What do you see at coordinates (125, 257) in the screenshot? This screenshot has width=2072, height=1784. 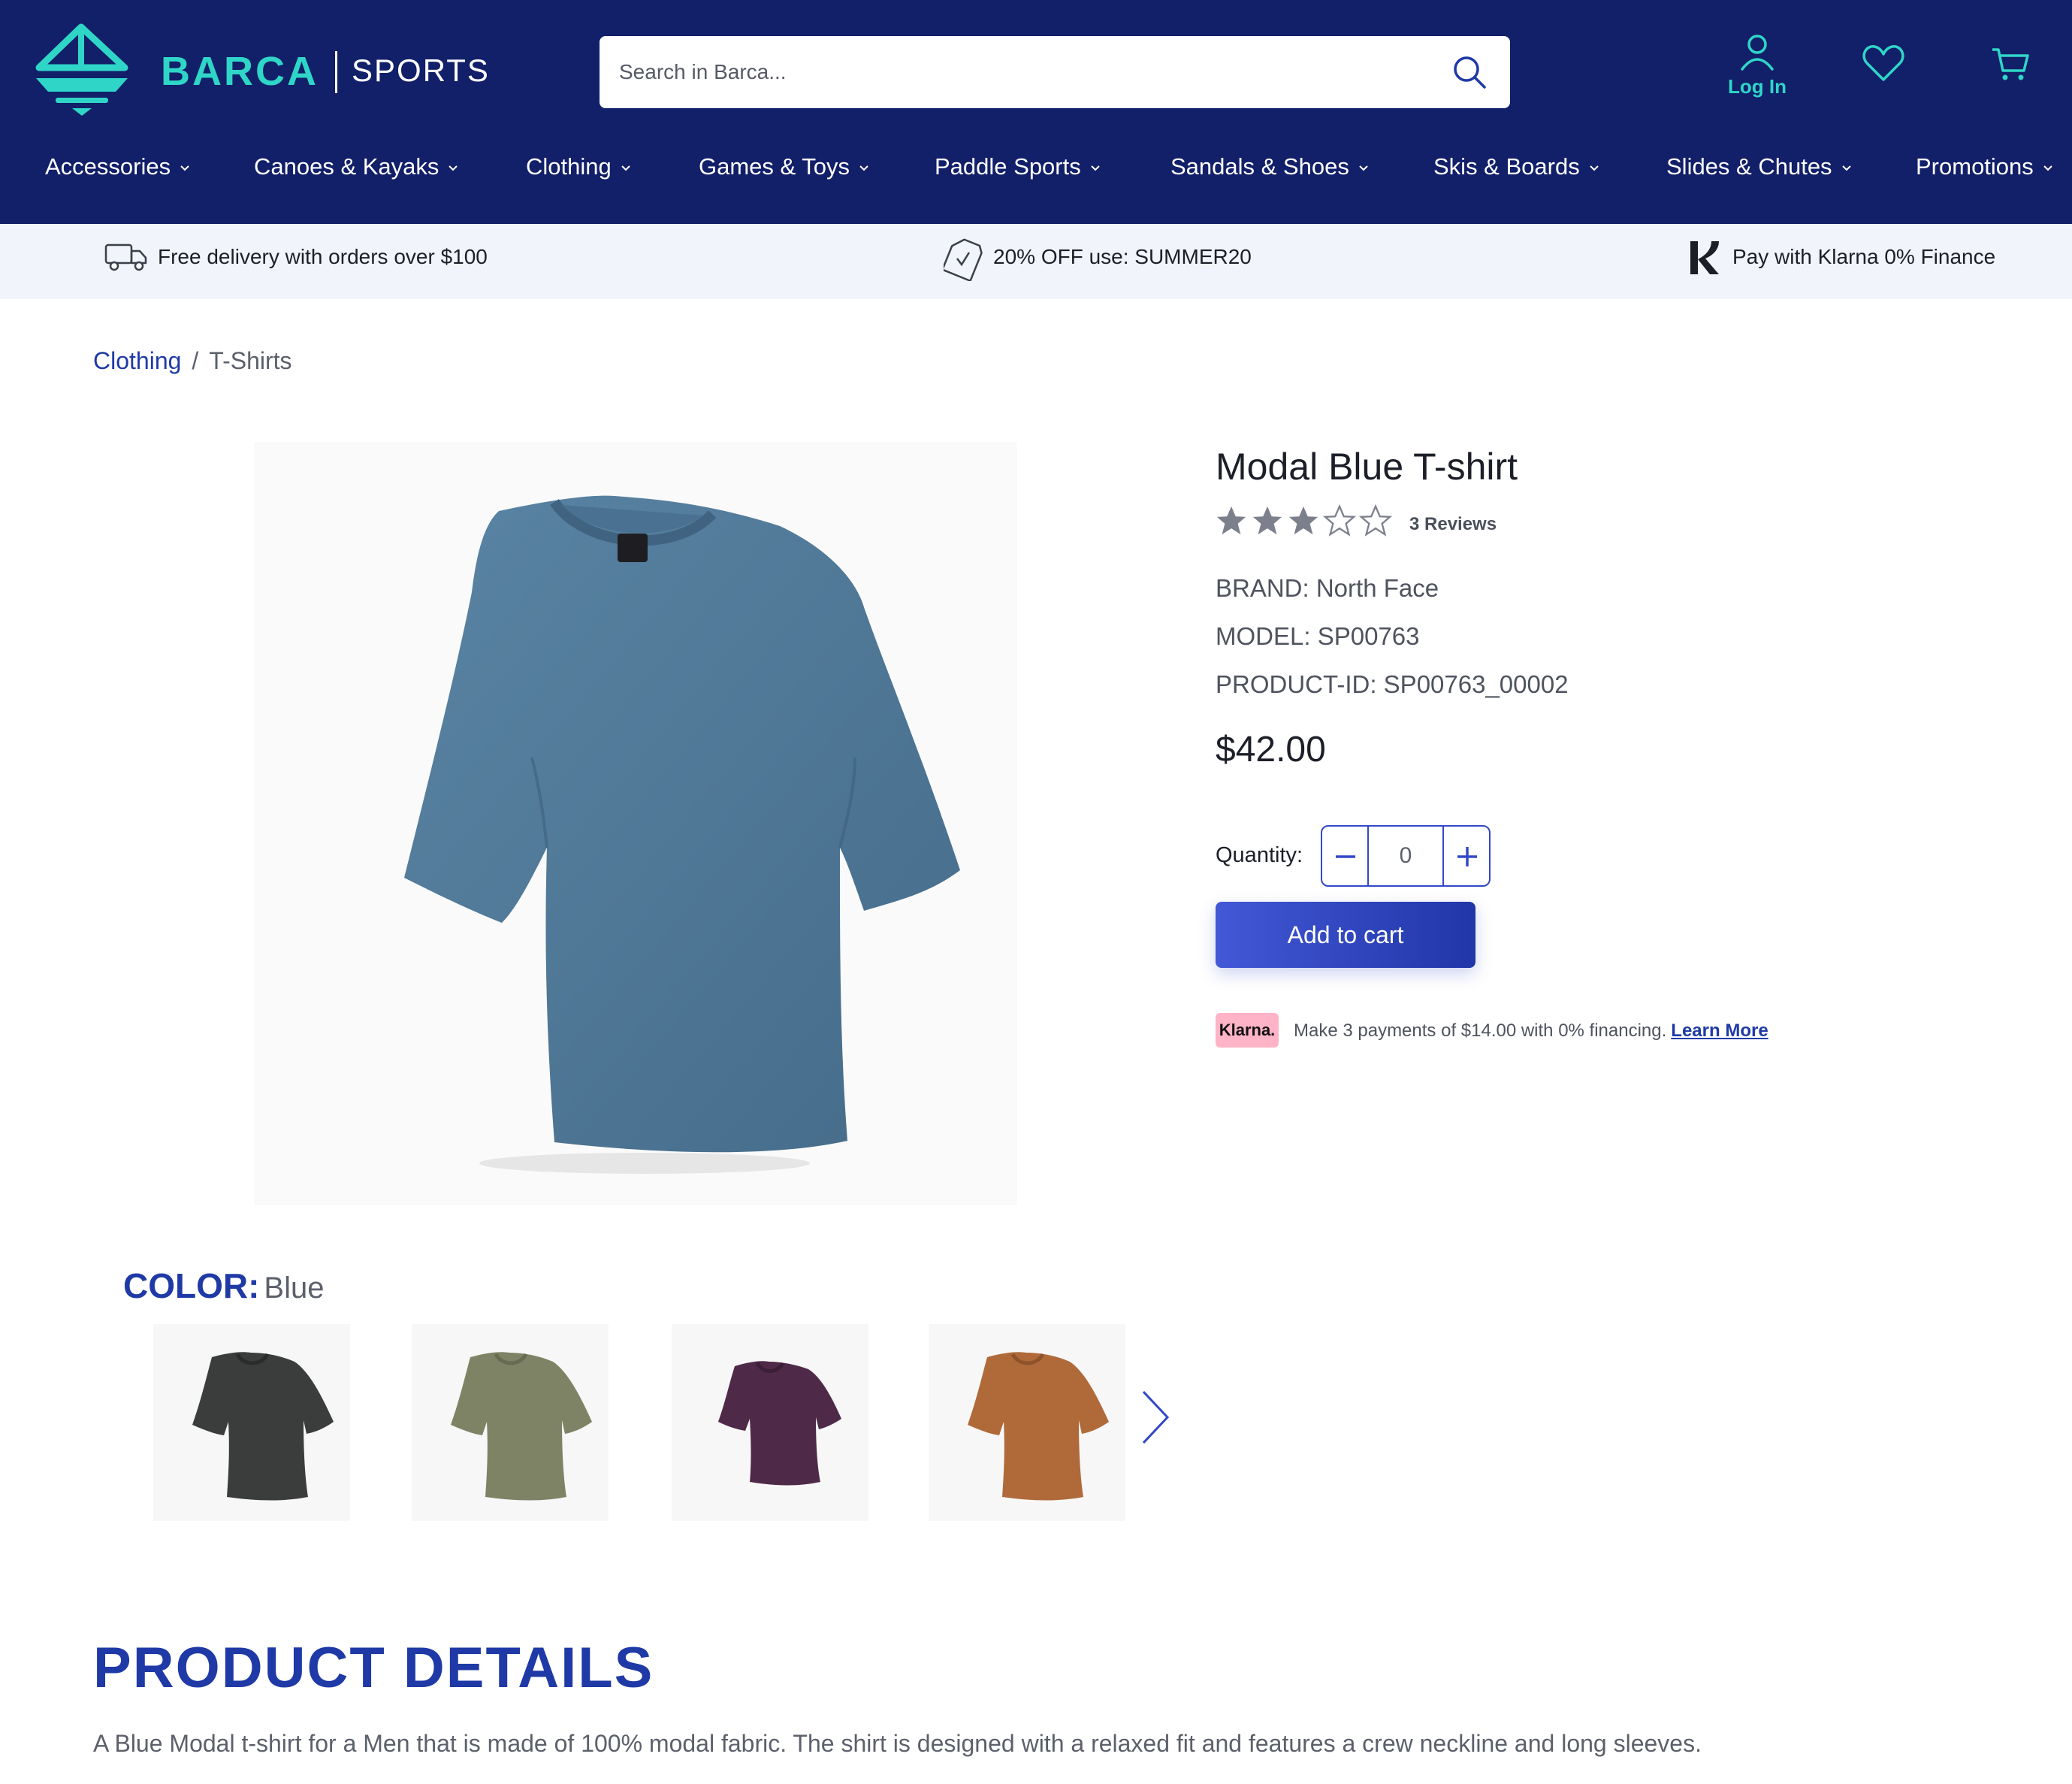 I see `truck-icon` at bounding box center [125, 257].